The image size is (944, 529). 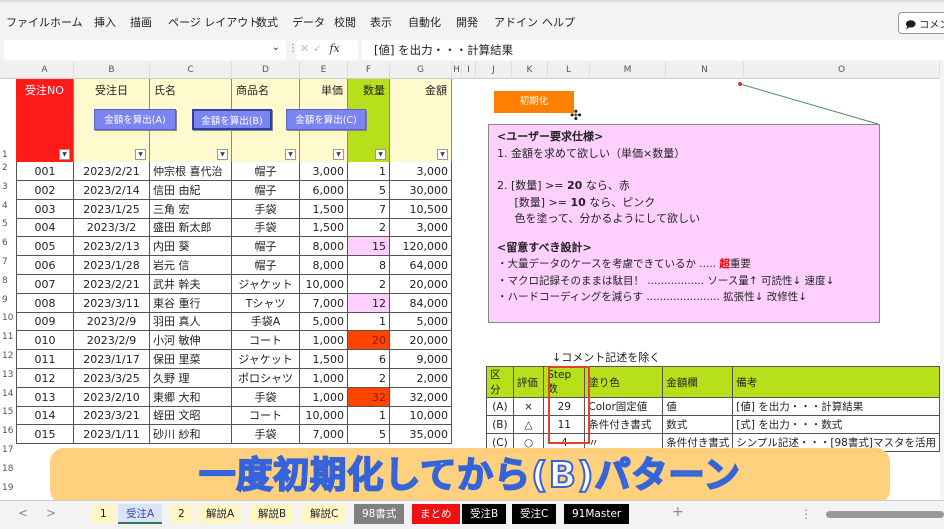 What do you see at coordinates (8, 224) in the screenshot?
I see `row-header-5: 5` at bounding box center [8, 224].